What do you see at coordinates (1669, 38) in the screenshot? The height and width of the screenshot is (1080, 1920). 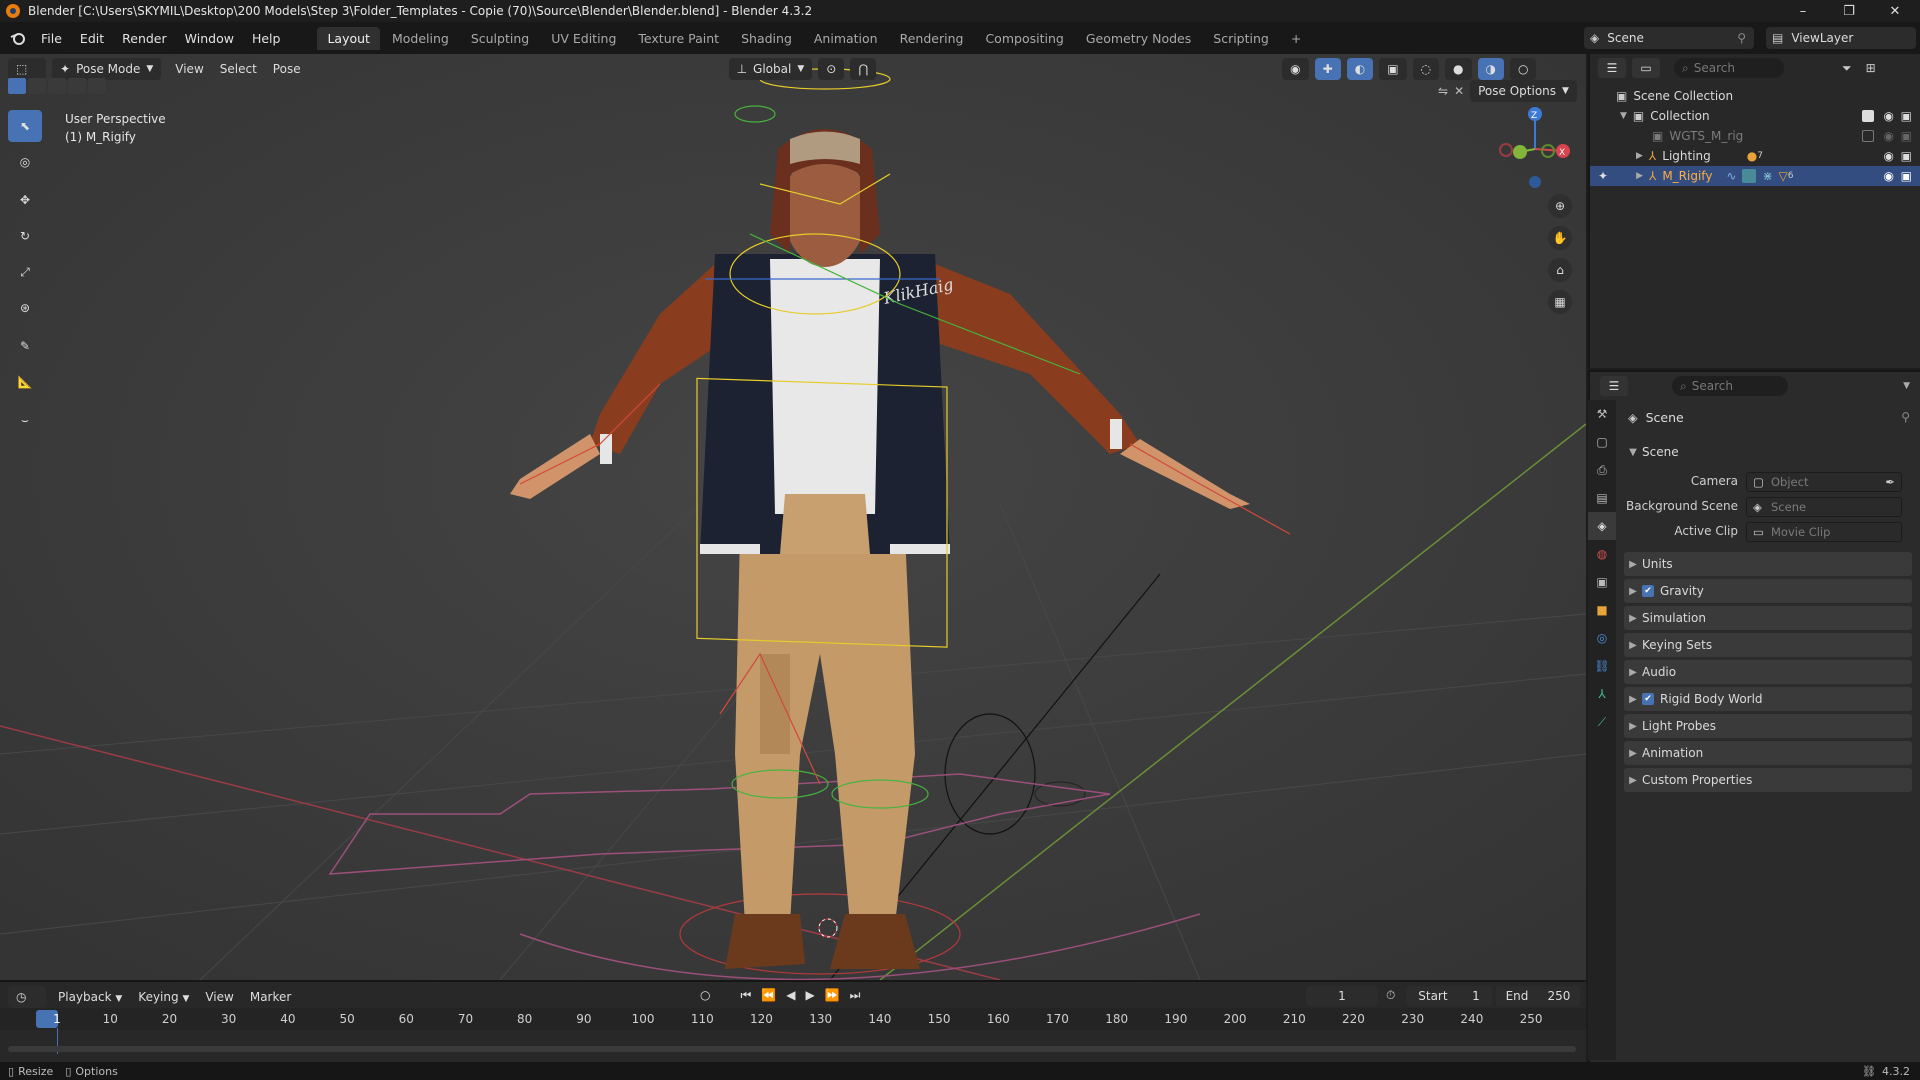 I see `scene-selector: ◈ Scene ⚲` at bounding box center [1669, 38].